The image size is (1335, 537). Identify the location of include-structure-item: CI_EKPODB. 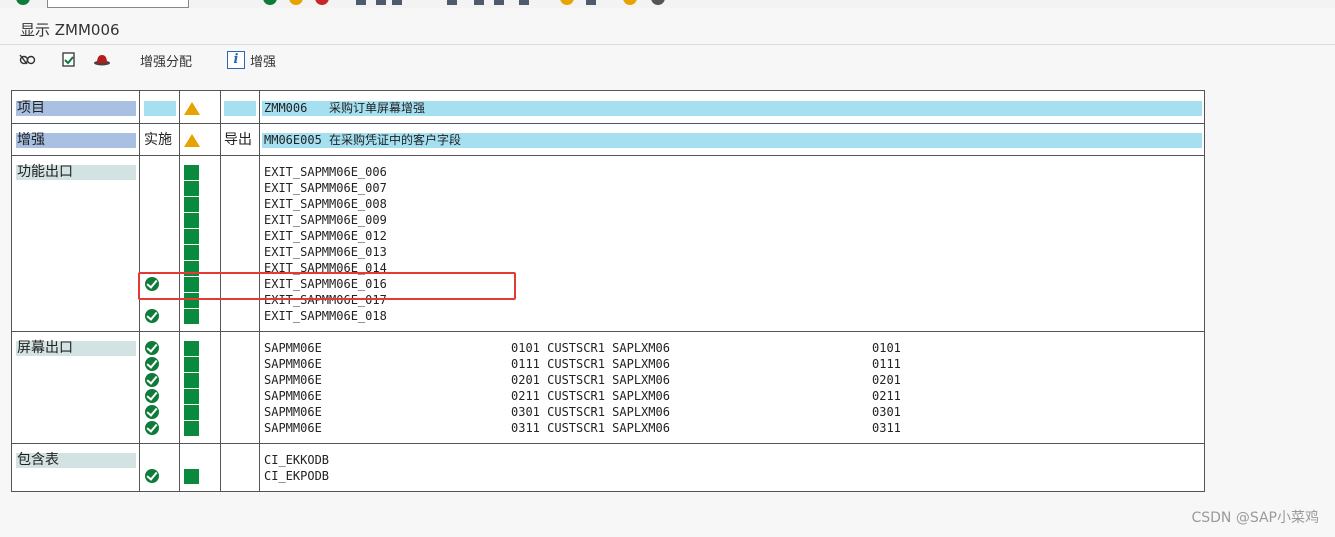
(384, 476).